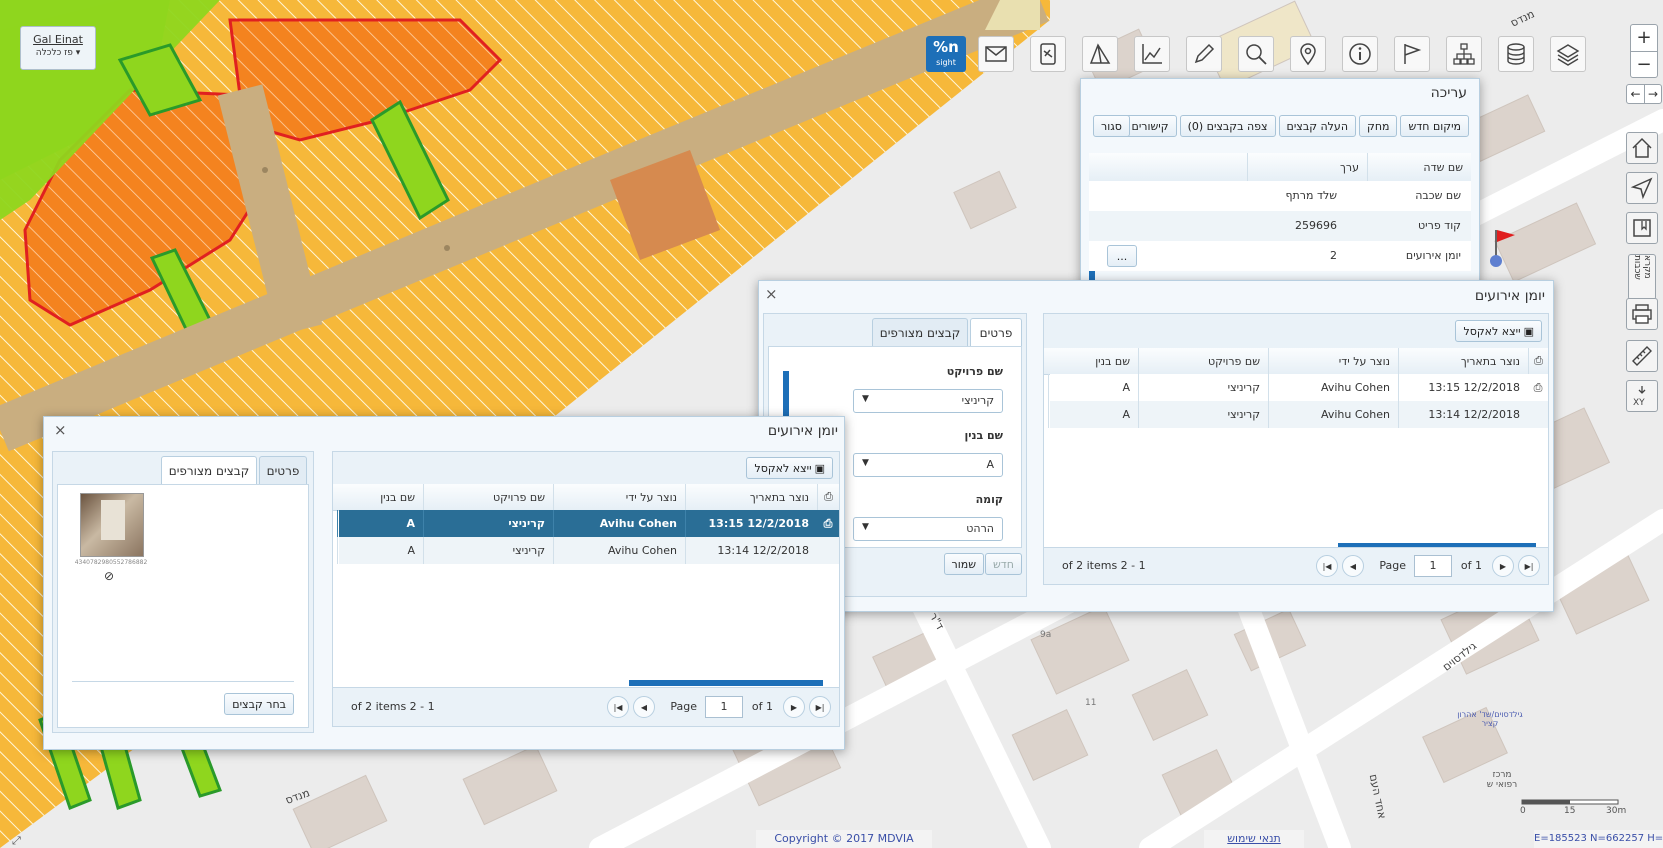 Image resolution: width=1663 pixels, height=848 pixels. Describe the element at coordinates (1104, 565) in the screenshot. I see `items-summary: of 2 items 2 - 1` at that location.